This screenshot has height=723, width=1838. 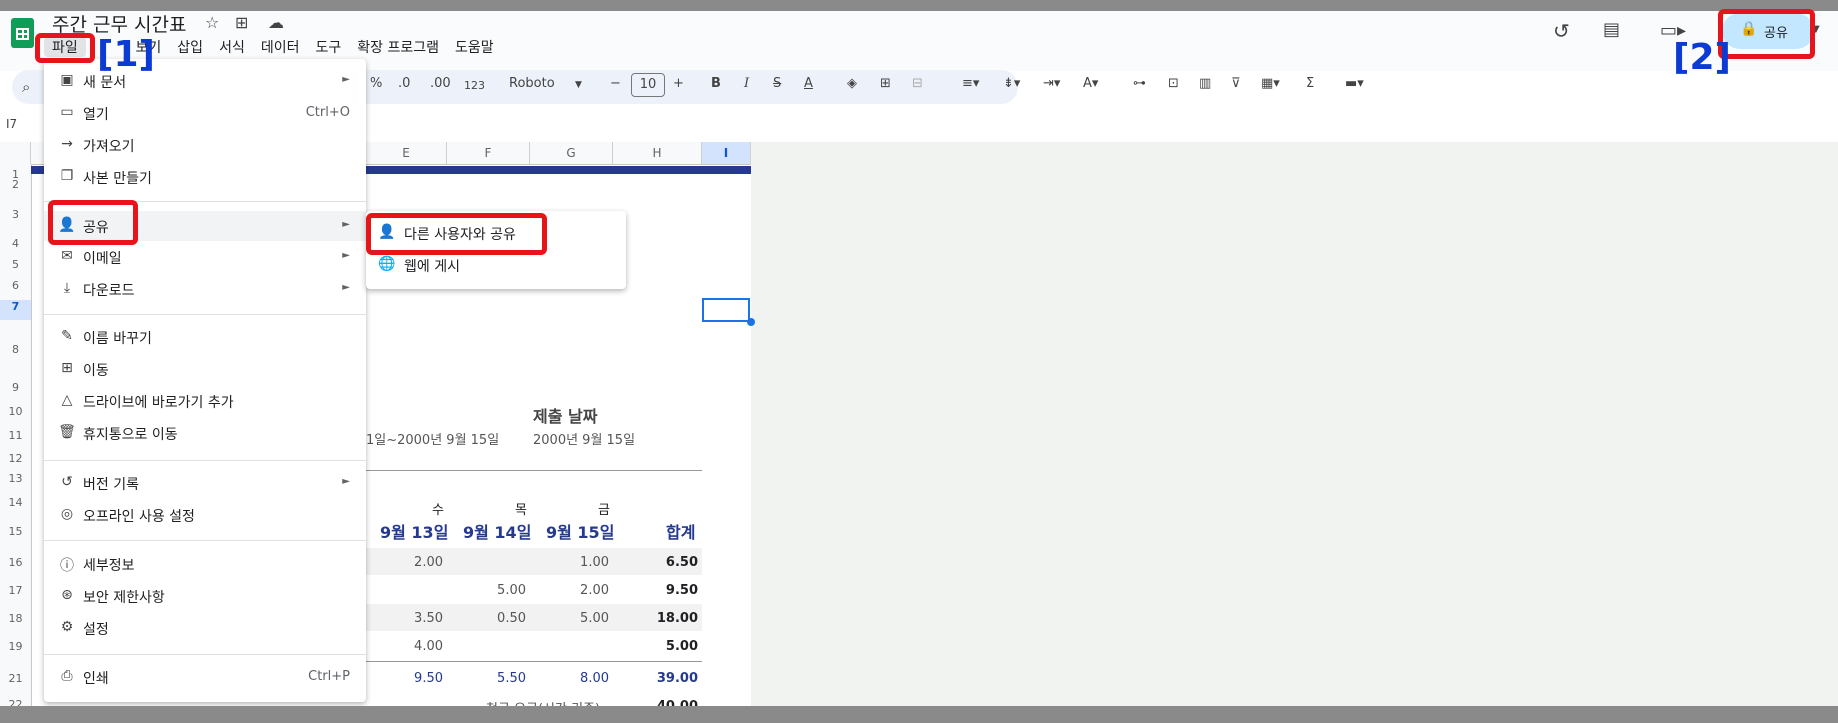 What do you see at coordinates (328, 47) in the screenshot?
I see `menu-tools: 도구` at bounding box center [328, 47].